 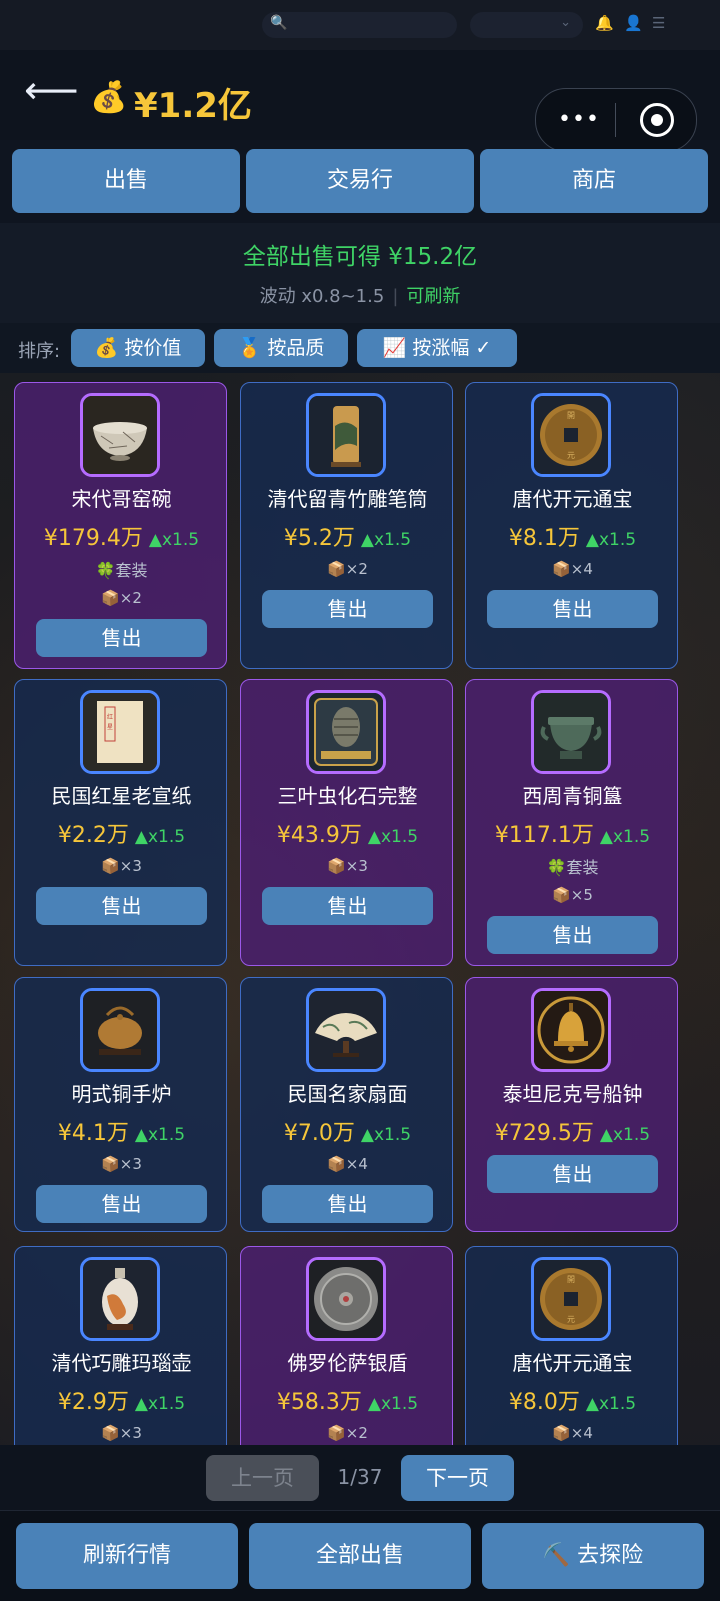 I want to click on price-value: ¥8.0万, so click(x=544, y=1402).